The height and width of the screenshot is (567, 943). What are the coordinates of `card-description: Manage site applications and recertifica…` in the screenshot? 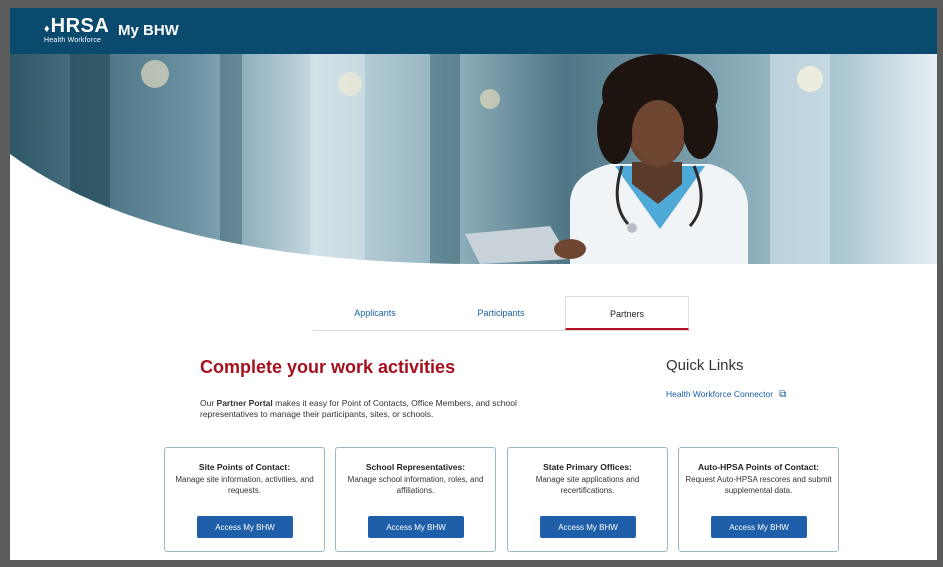 It's located at (587, 485).